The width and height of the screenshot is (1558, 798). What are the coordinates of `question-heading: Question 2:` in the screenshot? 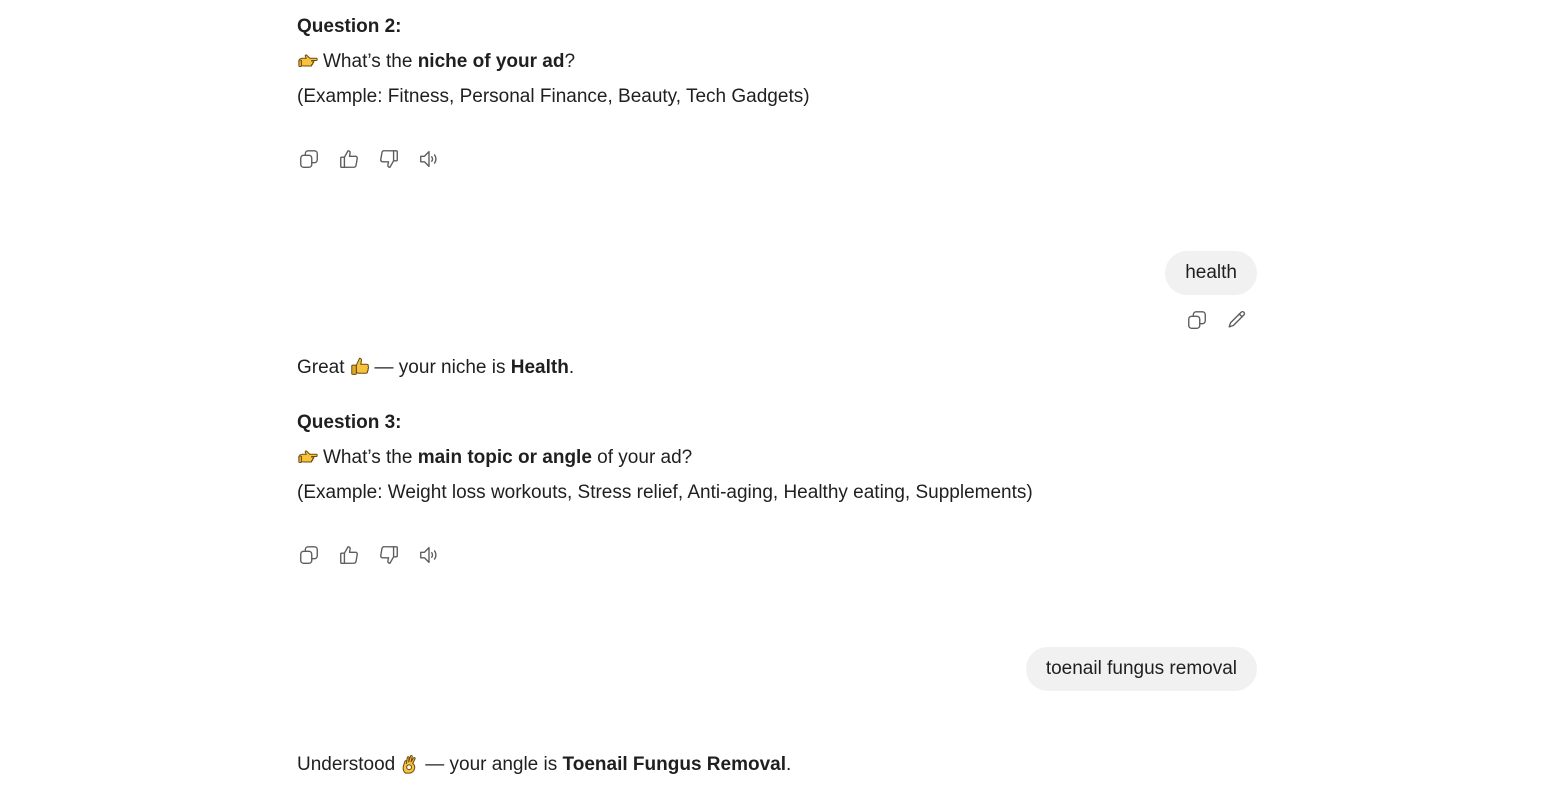 It's located at (349, 26).